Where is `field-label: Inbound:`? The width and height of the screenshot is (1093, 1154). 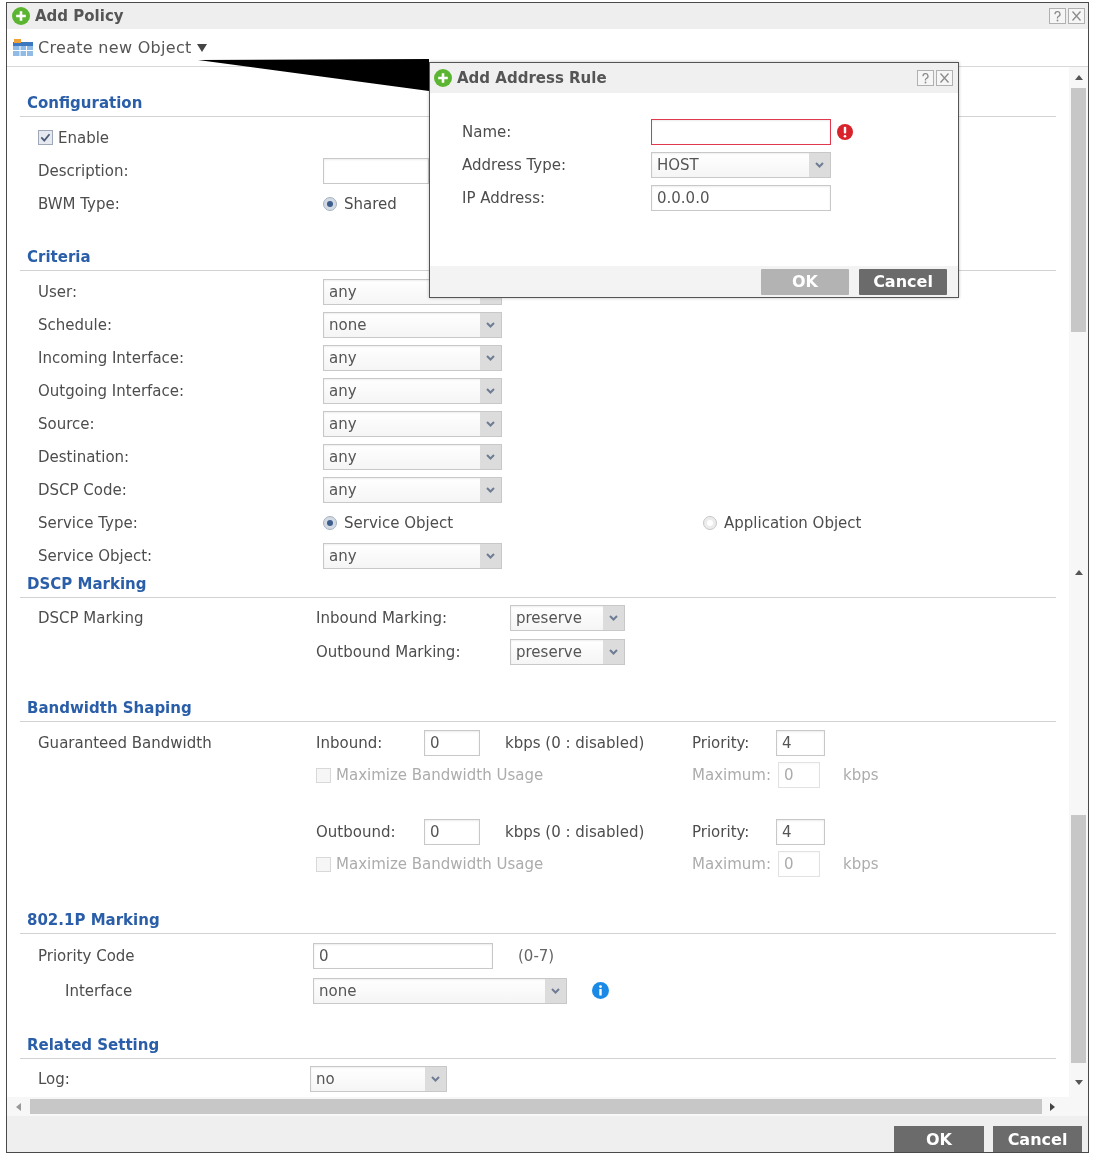 field-label: Inbound: is located at coordinates (350, 743).